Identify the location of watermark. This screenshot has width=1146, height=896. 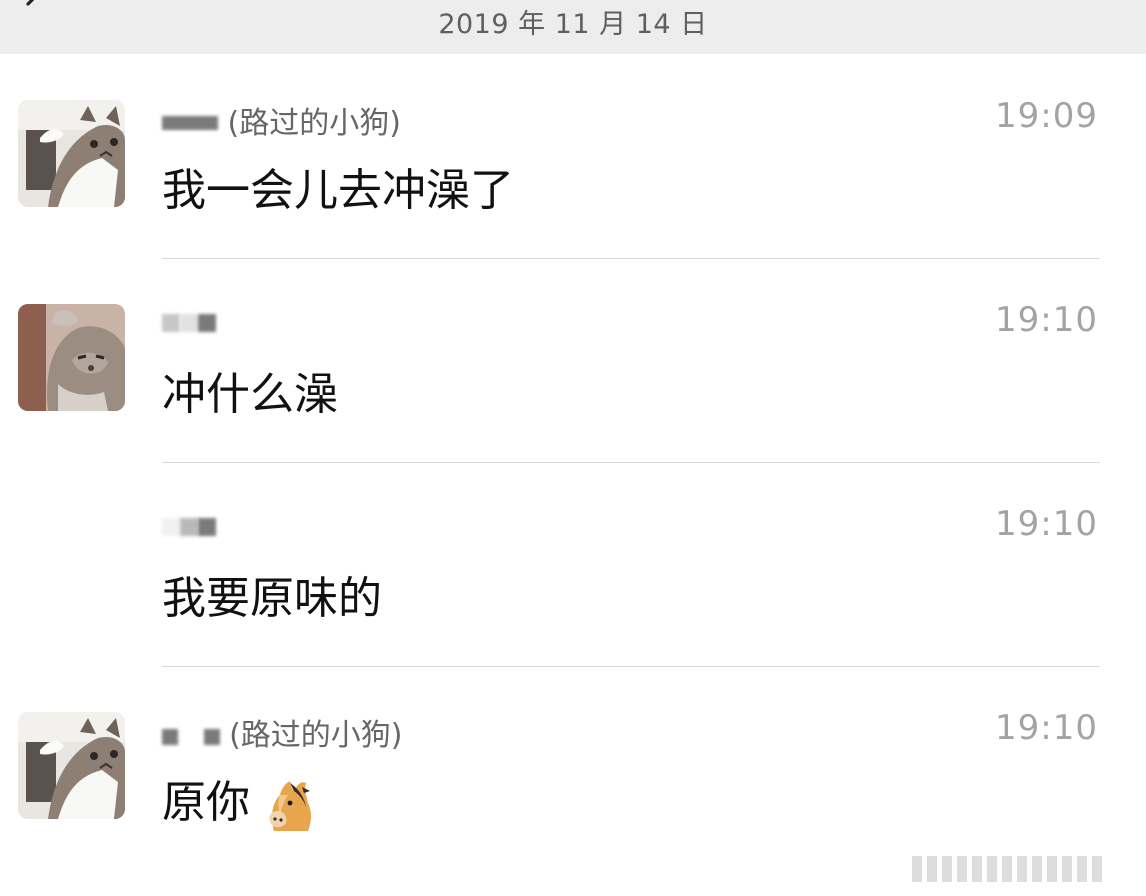
(1023, 871).